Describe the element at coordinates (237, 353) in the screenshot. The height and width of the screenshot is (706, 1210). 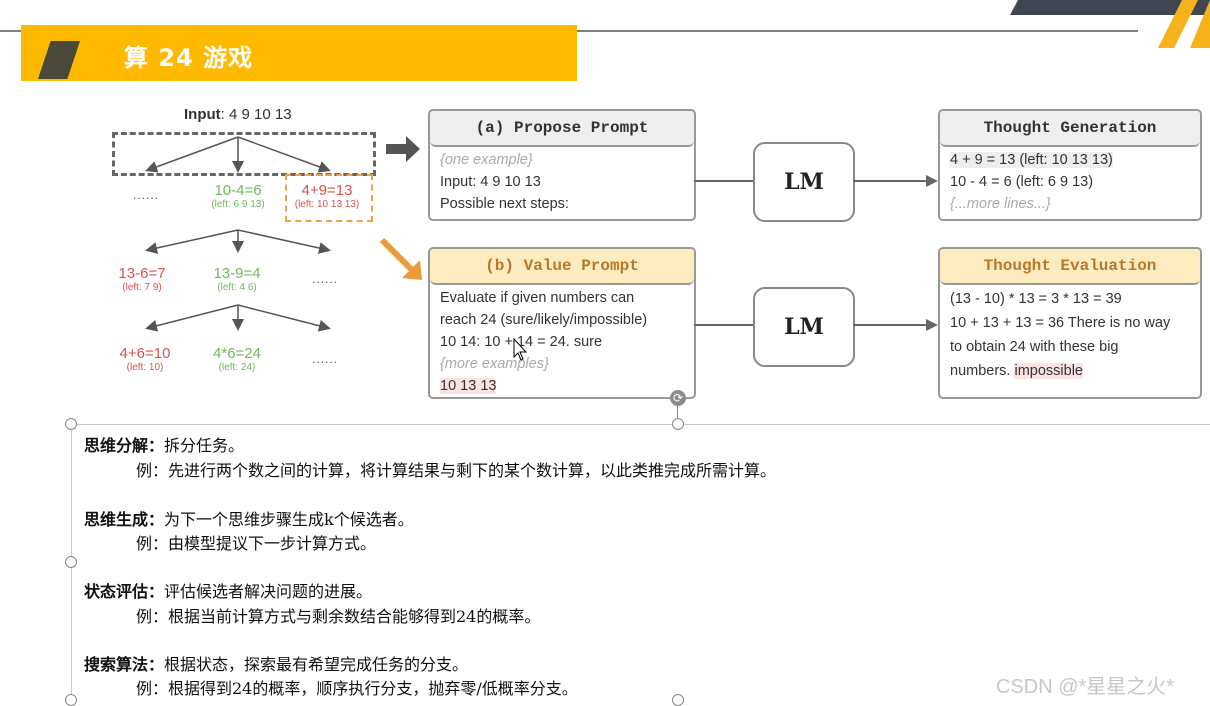
I see `node-equation: 4*6=24` at that location.